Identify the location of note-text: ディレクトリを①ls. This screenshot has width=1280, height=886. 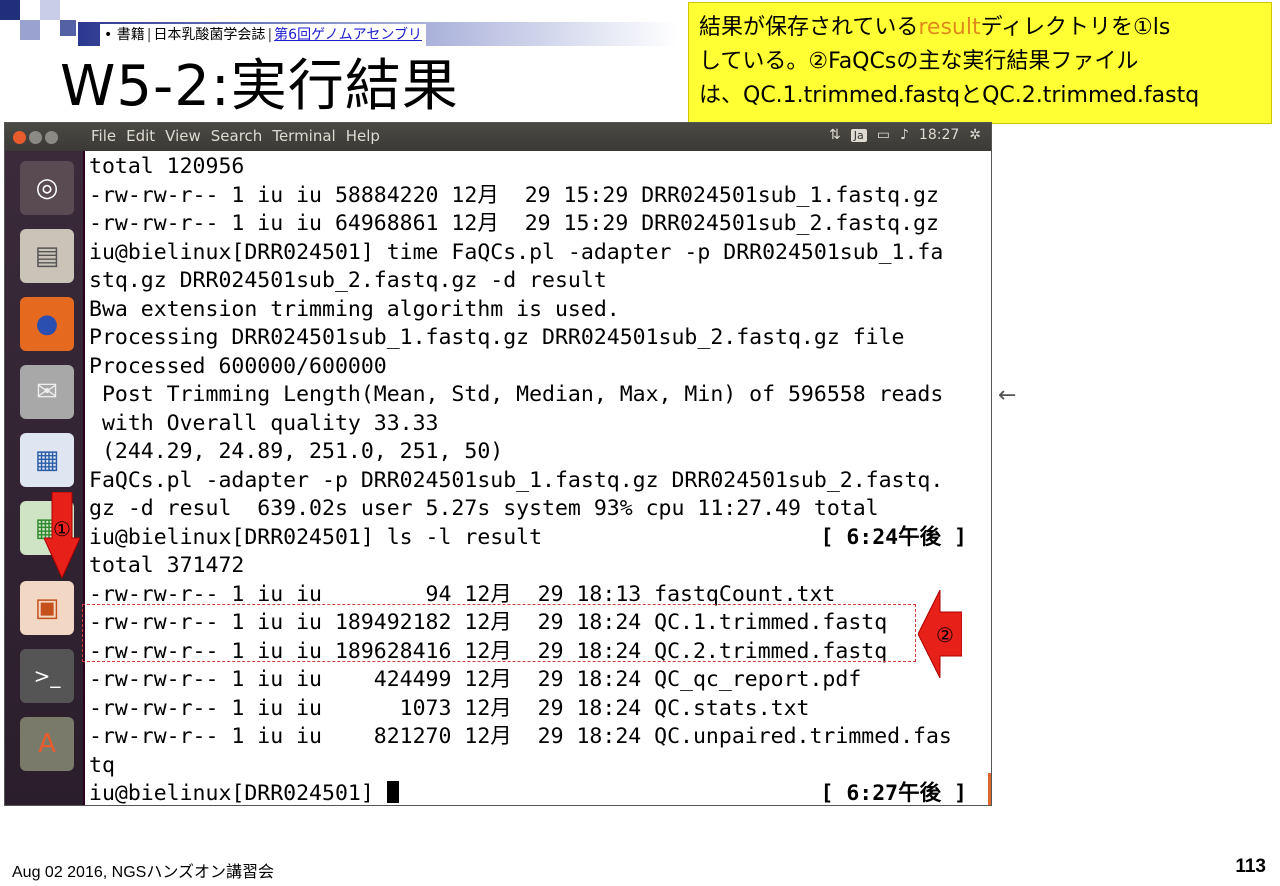
(1075, 27).